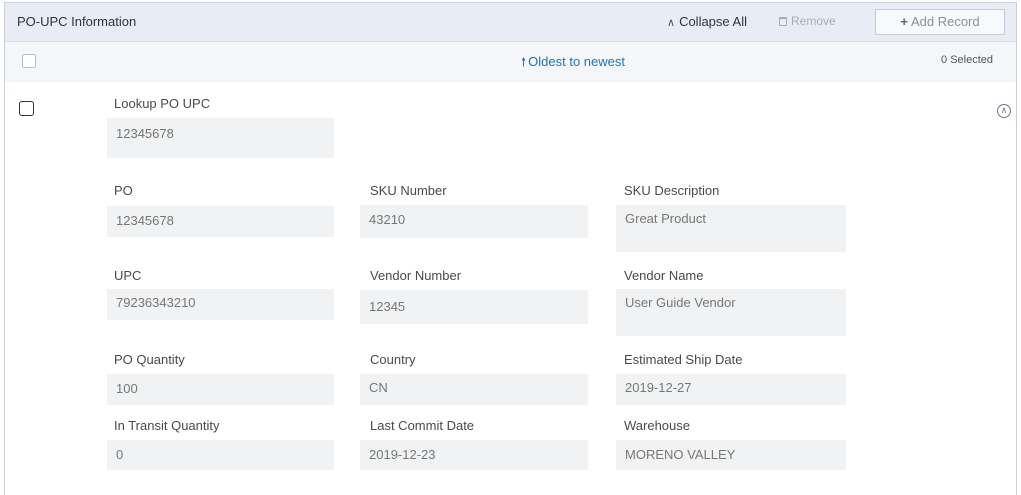 The image size is (1021, 495). I want to click on arrow-up-icon: 🠕, so click(524, 62).